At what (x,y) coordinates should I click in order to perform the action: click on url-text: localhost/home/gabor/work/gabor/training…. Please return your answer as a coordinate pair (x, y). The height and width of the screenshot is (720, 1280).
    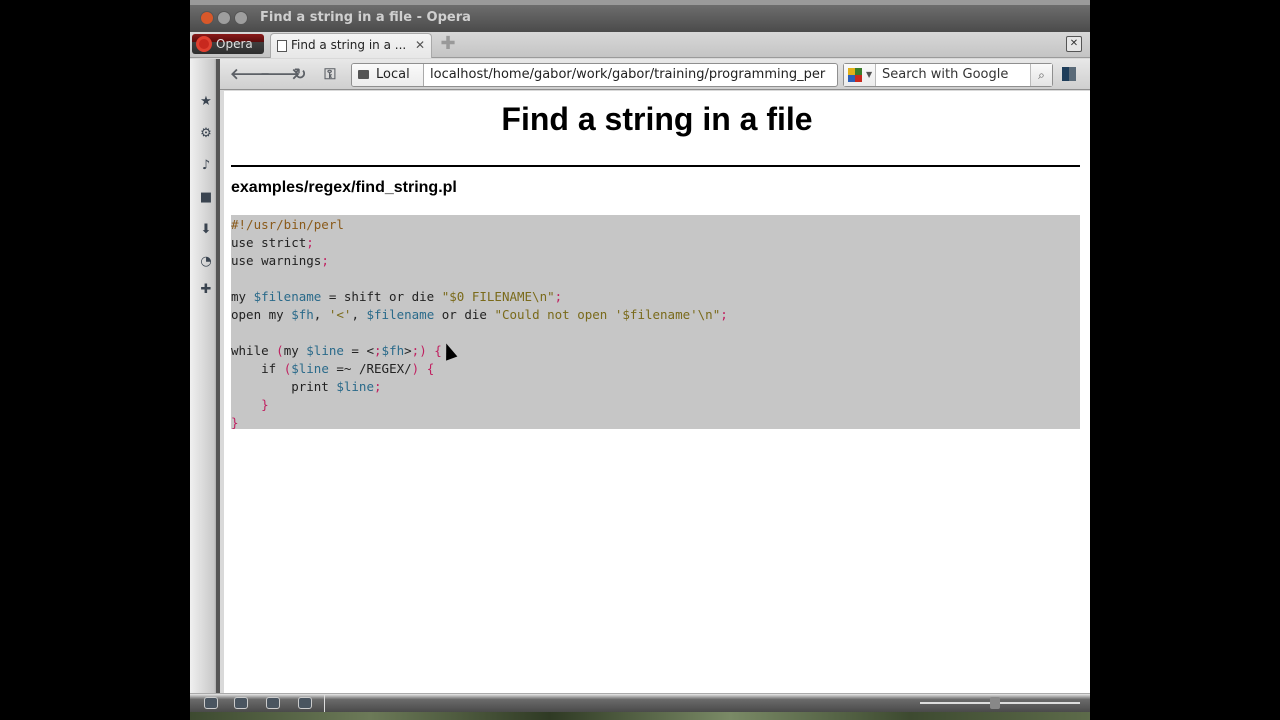
    Looking at the image, I should click on (627, 75).